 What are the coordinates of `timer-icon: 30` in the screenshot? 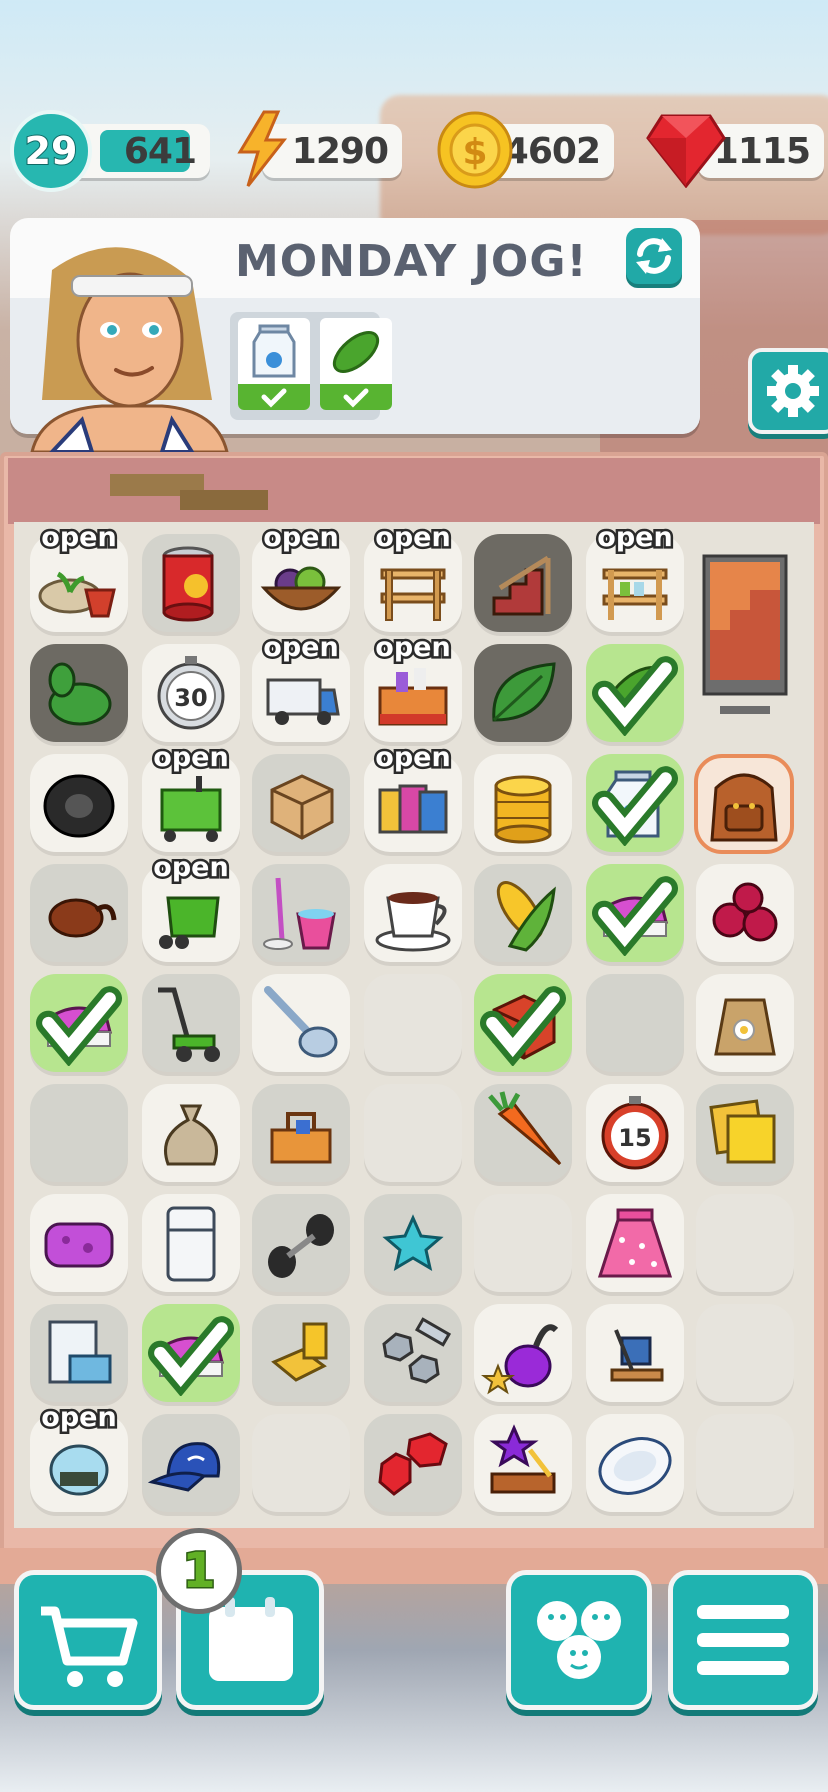 It's located at (191, 693).